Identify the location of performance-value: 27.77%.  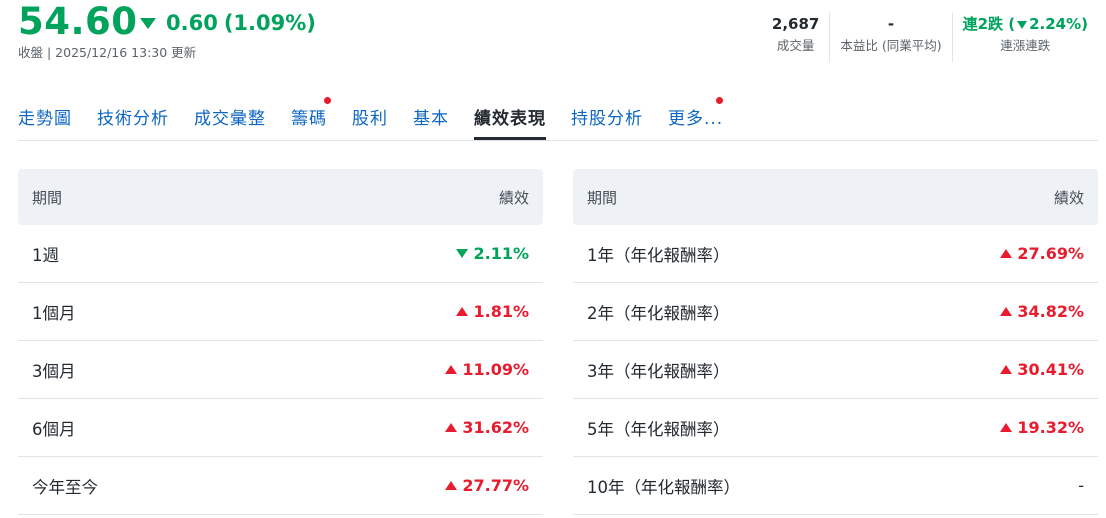
(495, 485).